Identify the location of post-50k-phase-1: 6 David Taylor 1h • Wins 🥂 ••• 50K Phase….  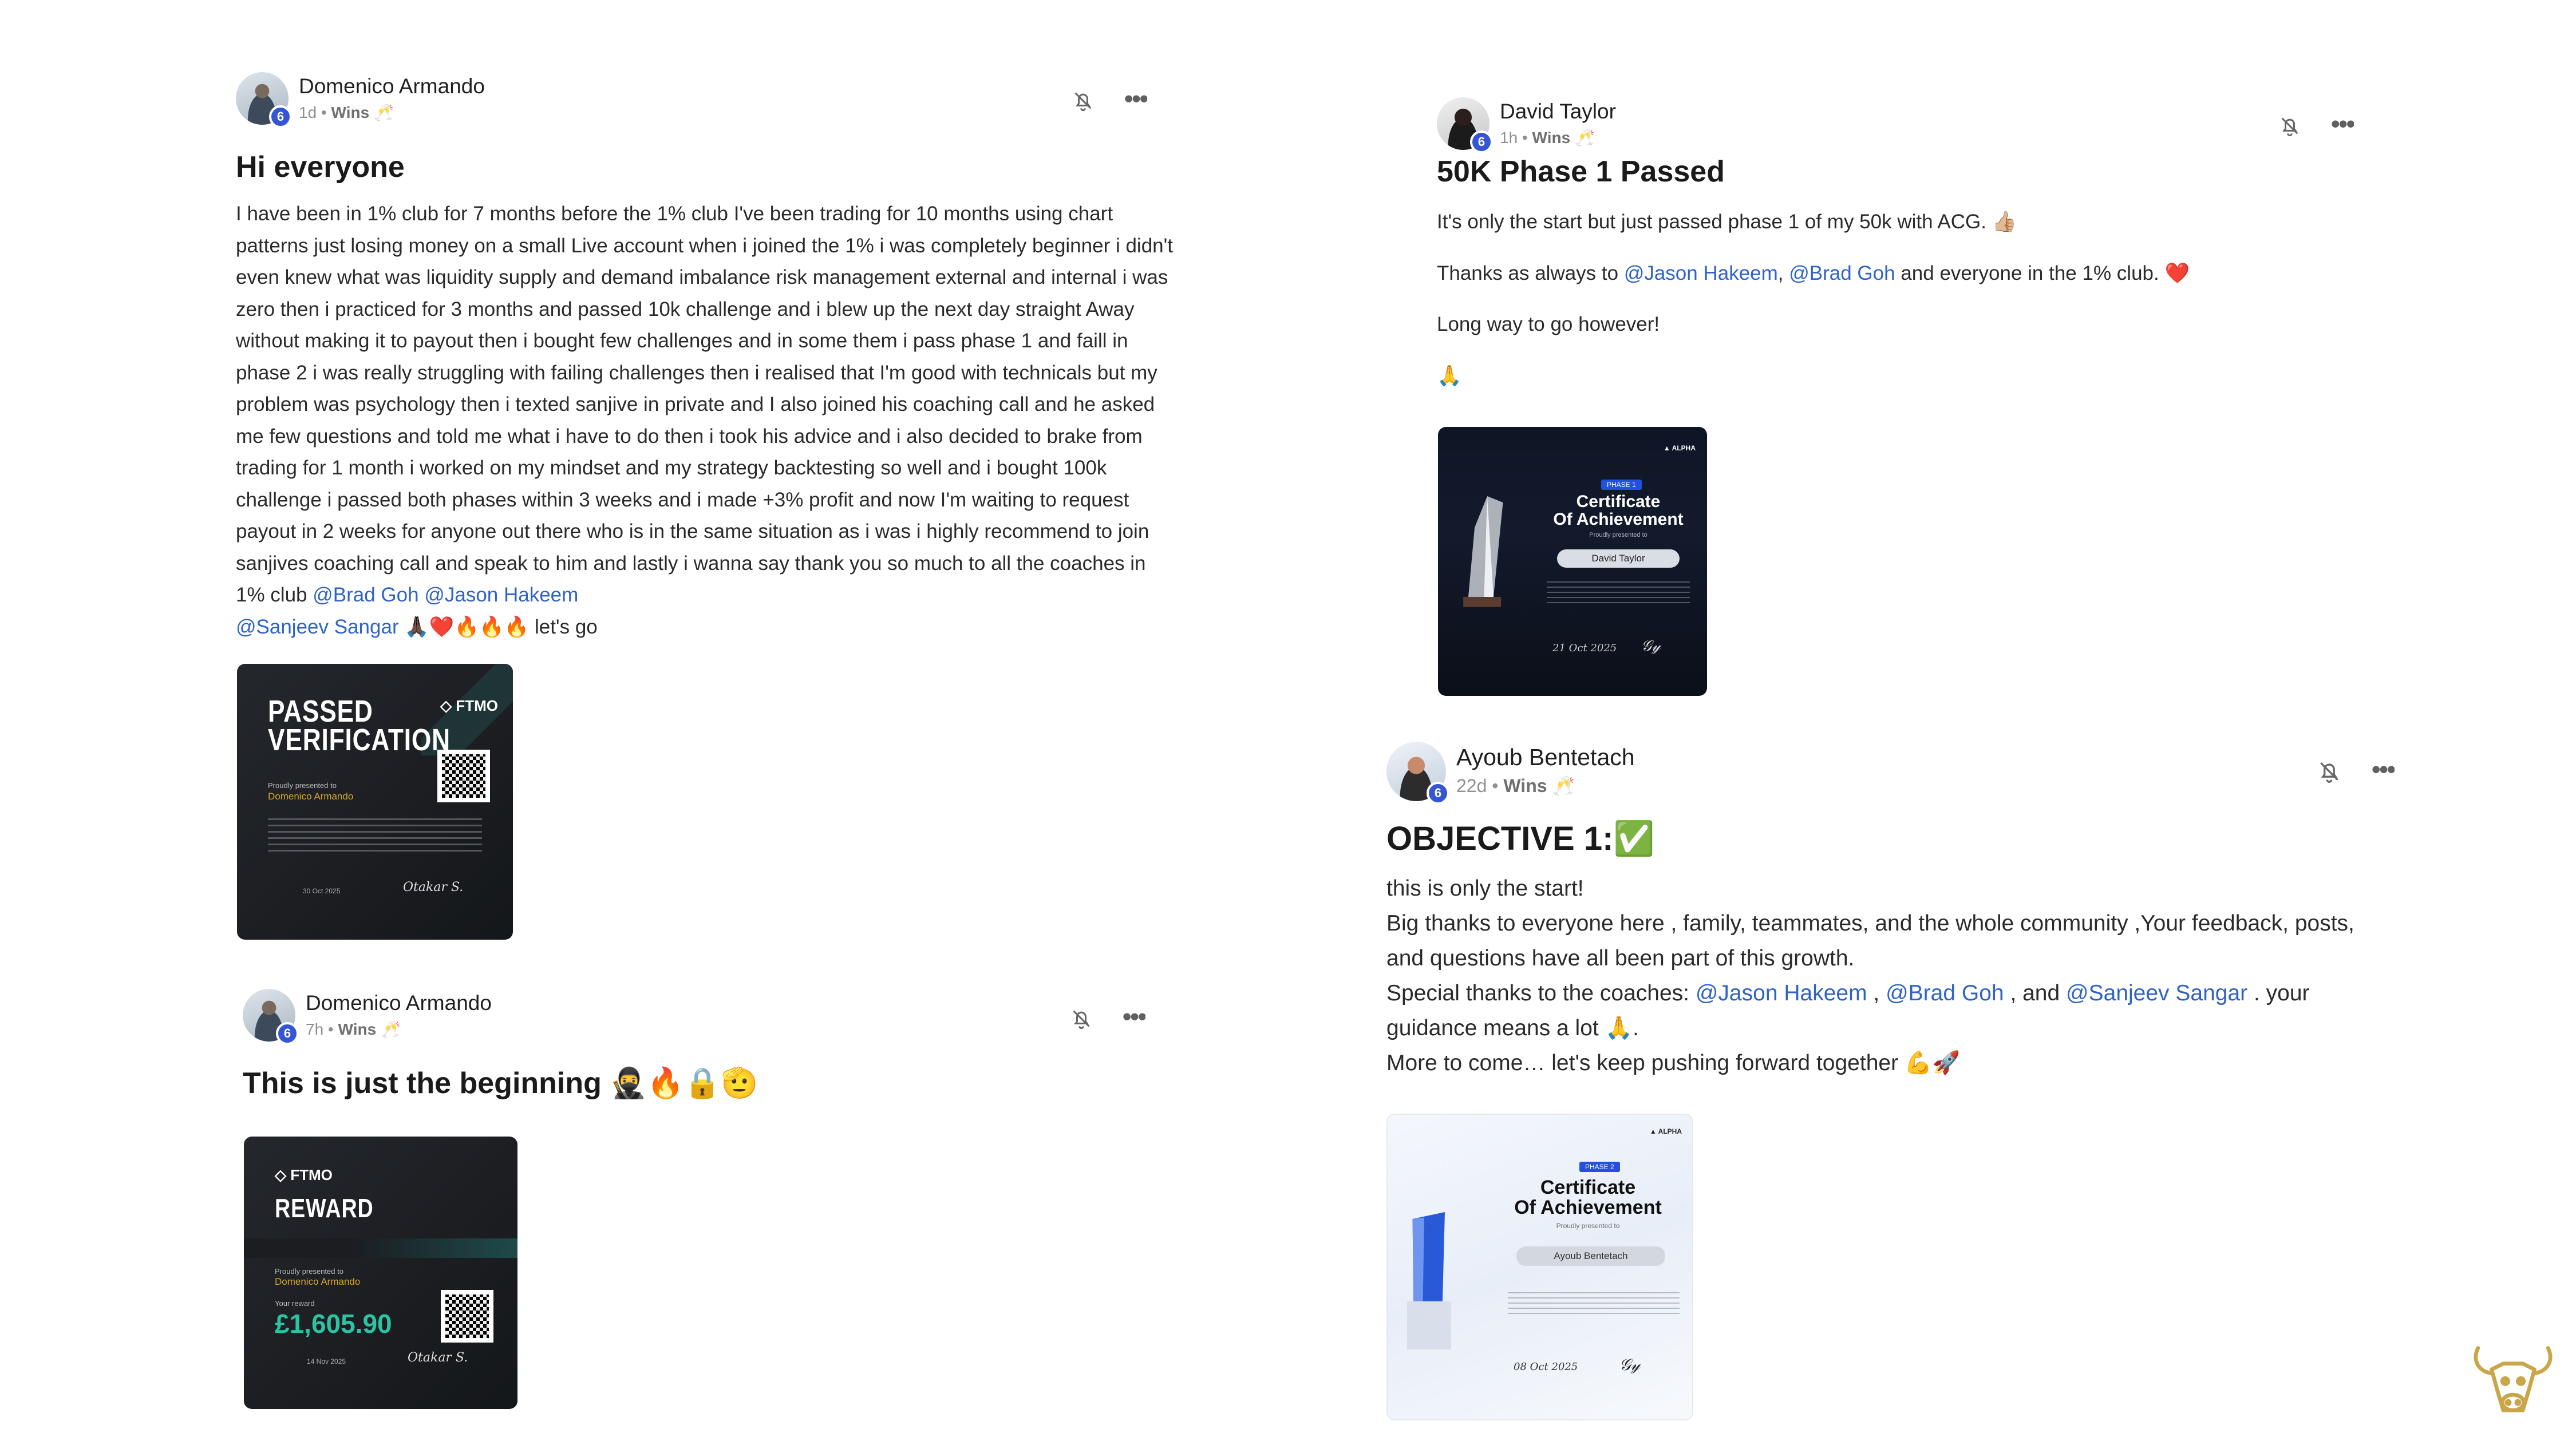
(1906, 244).